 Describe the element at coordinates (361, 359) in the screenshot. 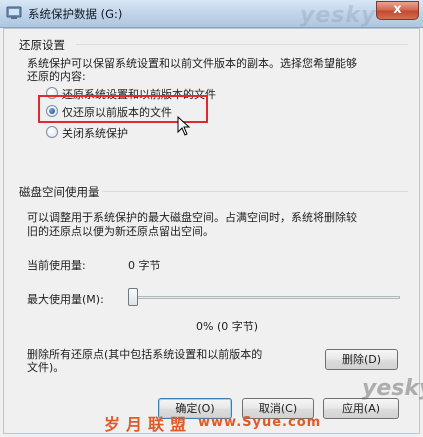

I see `delete-button: 删除(D)` at that location.